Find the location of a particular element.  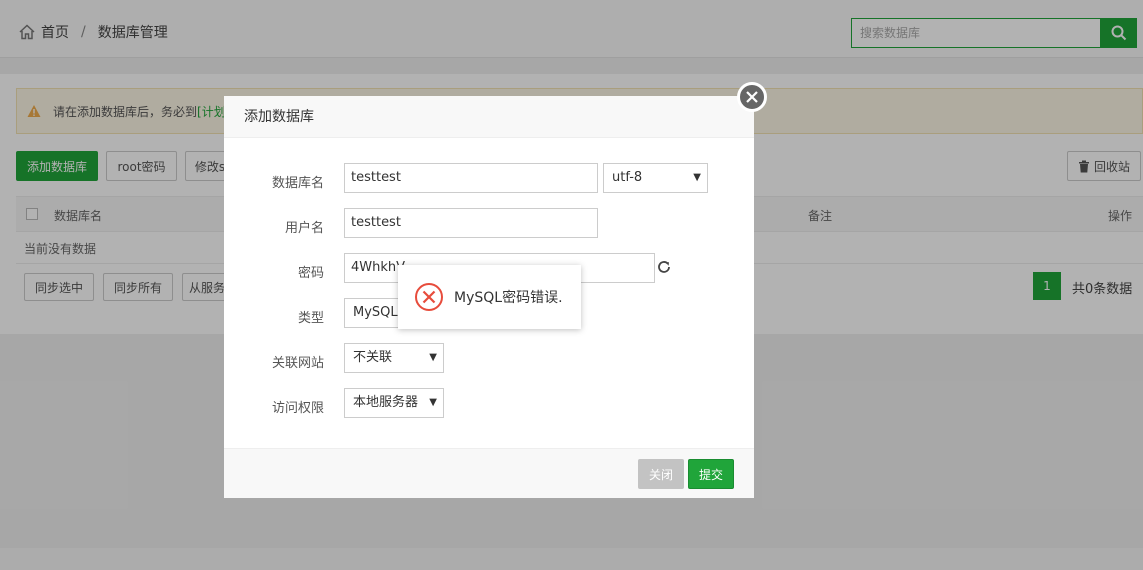

charset-select: utf-8 ▼ is located at coordinates (655, 178).